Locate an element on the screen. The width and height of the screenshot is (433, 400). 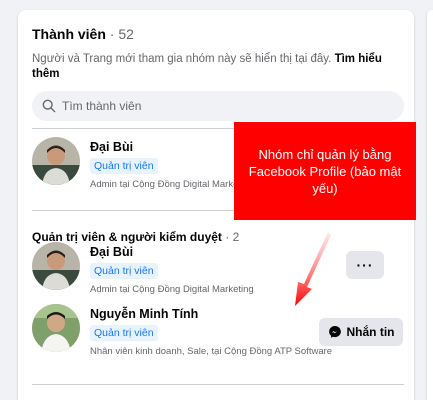
member-name: Nguyễn Minh Tính is located at coordinates (144, 314).